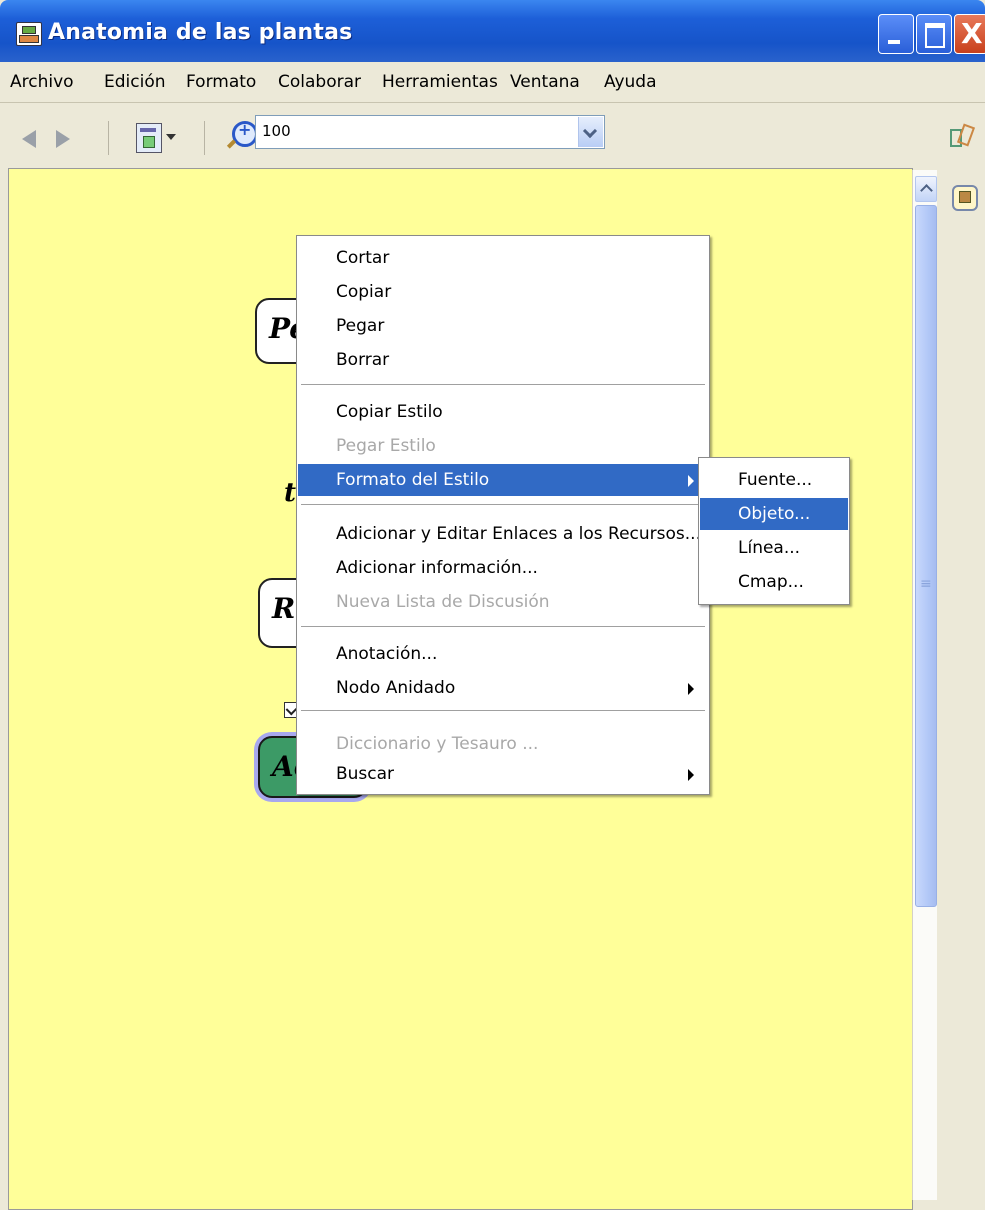 The height and width of the screenshot is (1210, 985). I want to click on menu-item-label: Pegar Estilo, so click(386, 446).